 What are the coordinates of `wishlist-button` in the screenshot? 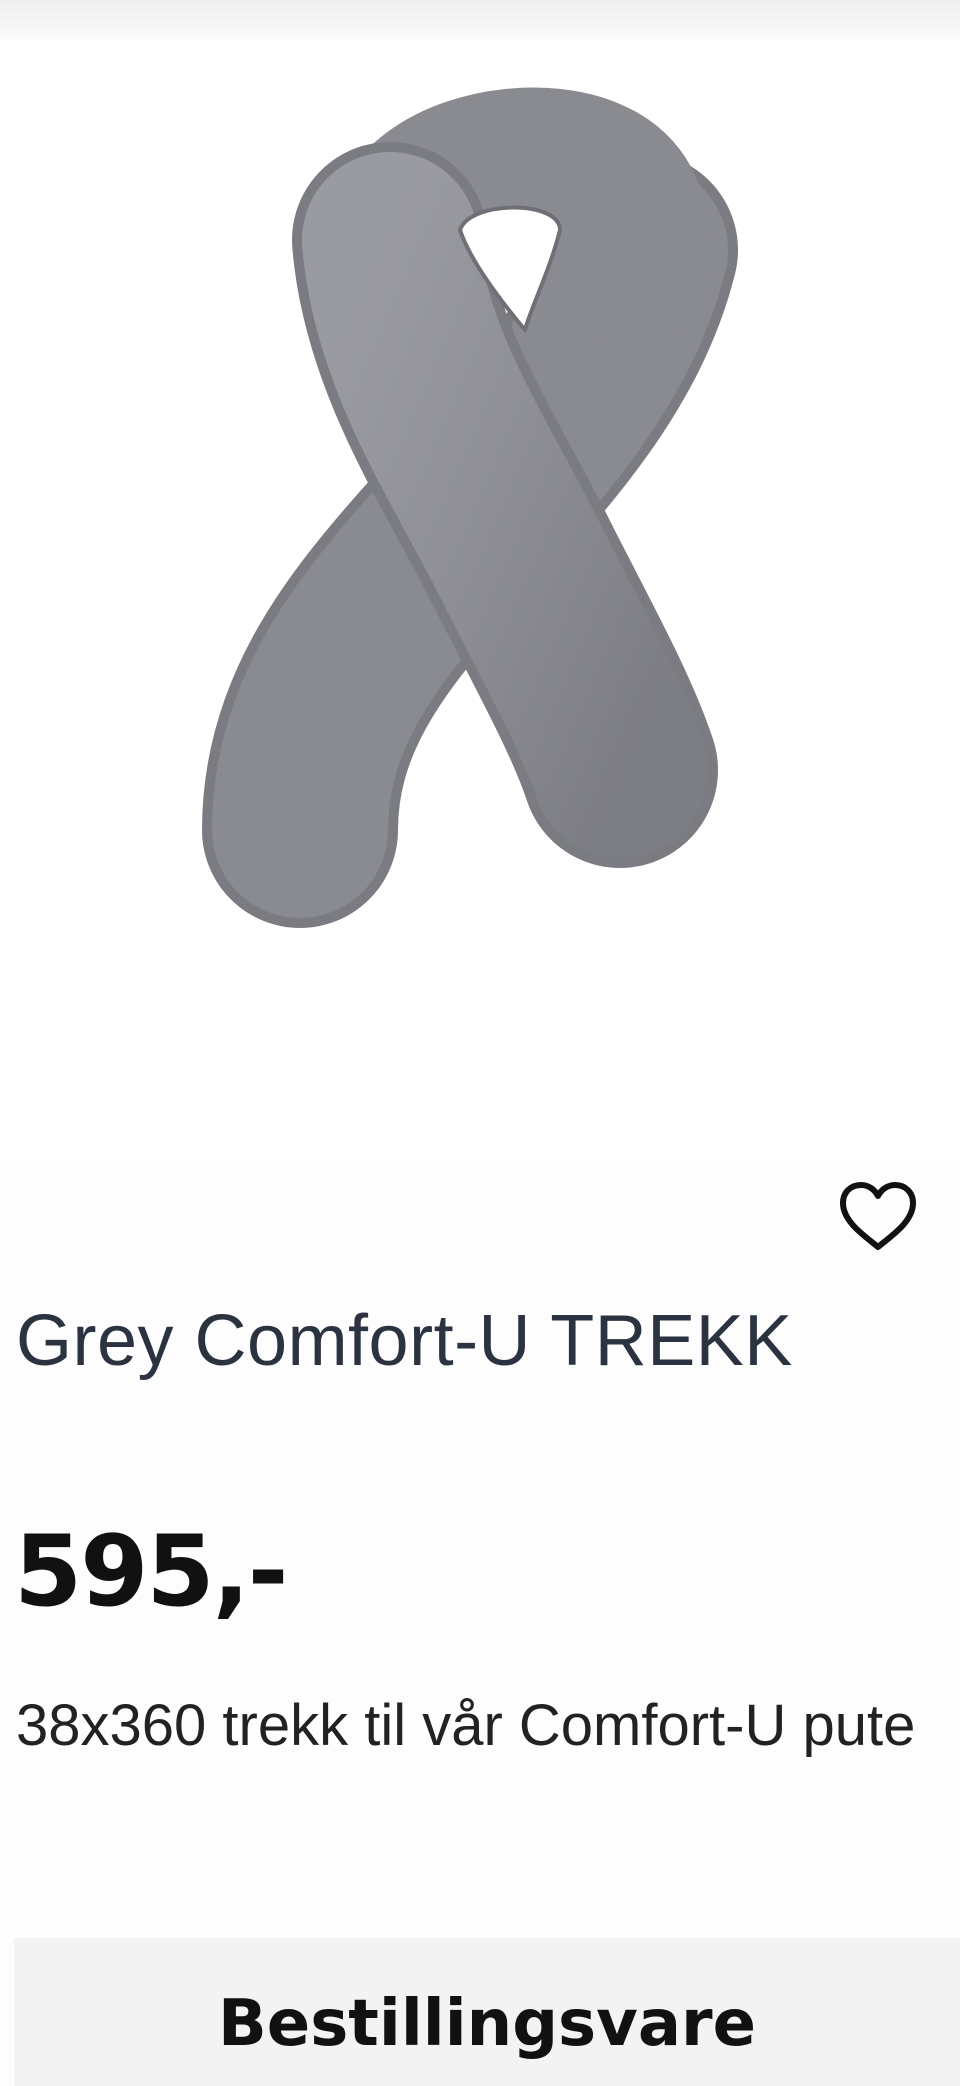 It's located at (878, 1216).